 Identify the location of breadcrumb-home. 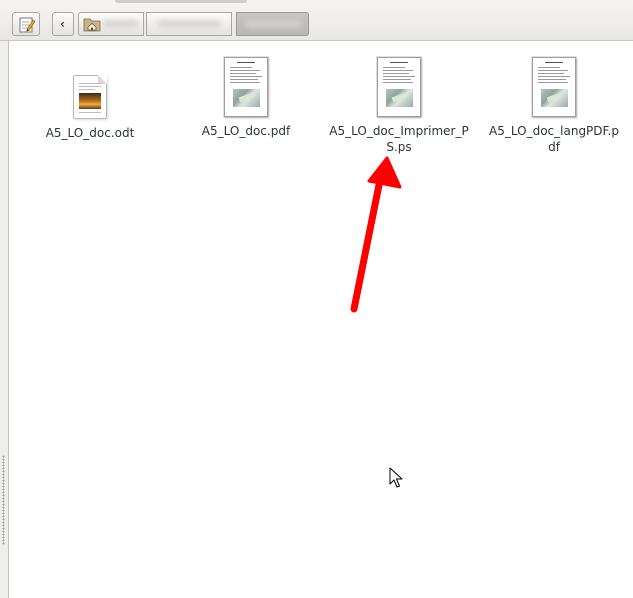
(111, 24).